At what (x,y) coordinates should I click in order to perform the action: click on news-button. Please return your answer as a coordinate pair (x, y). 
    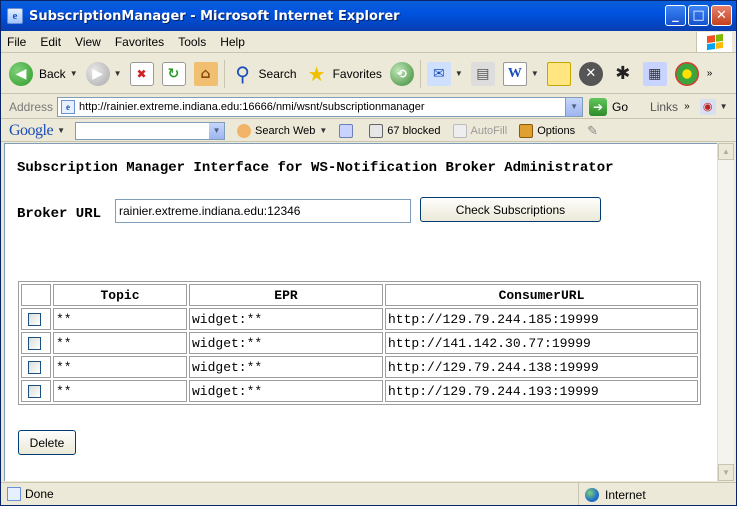
    Looking at the image, I should click on (348, 130).